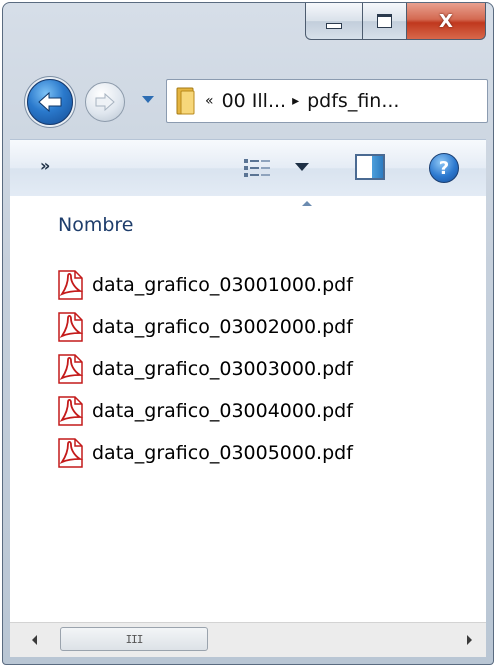 The image size is (497, 668). I want to click on preview-pane-button, so click(370, 167).